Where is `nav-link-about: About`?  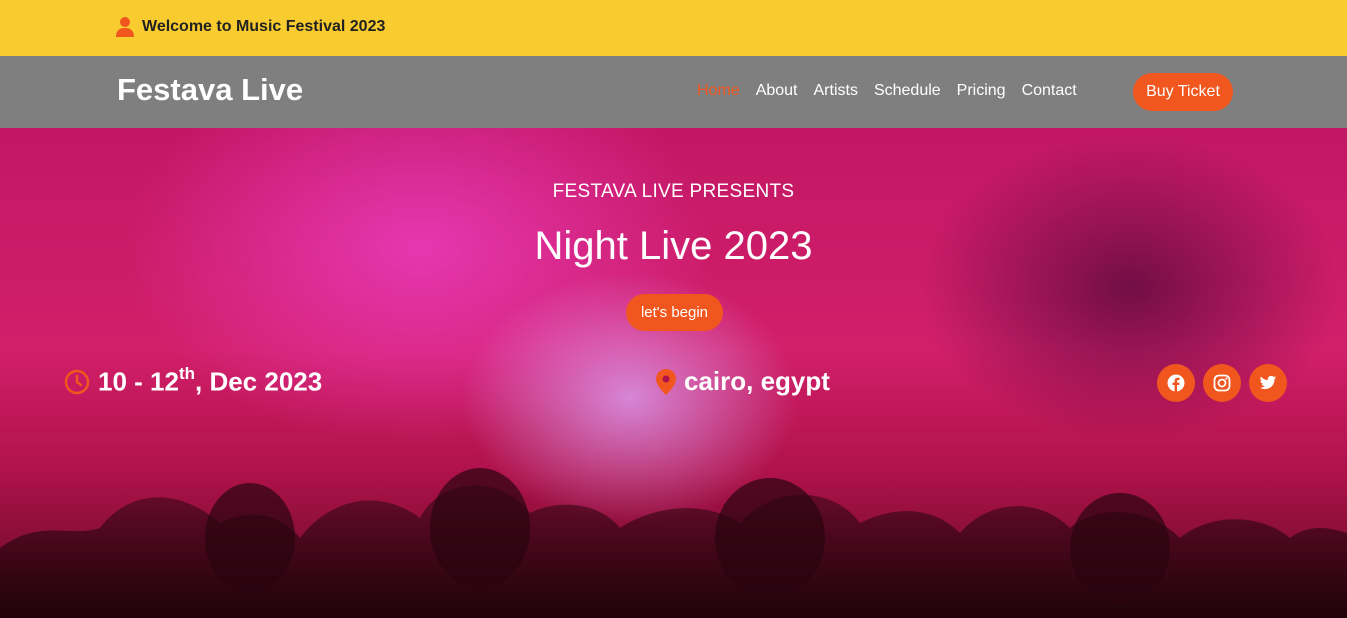 nav-link-about: About is located at coordinates (777, 91).